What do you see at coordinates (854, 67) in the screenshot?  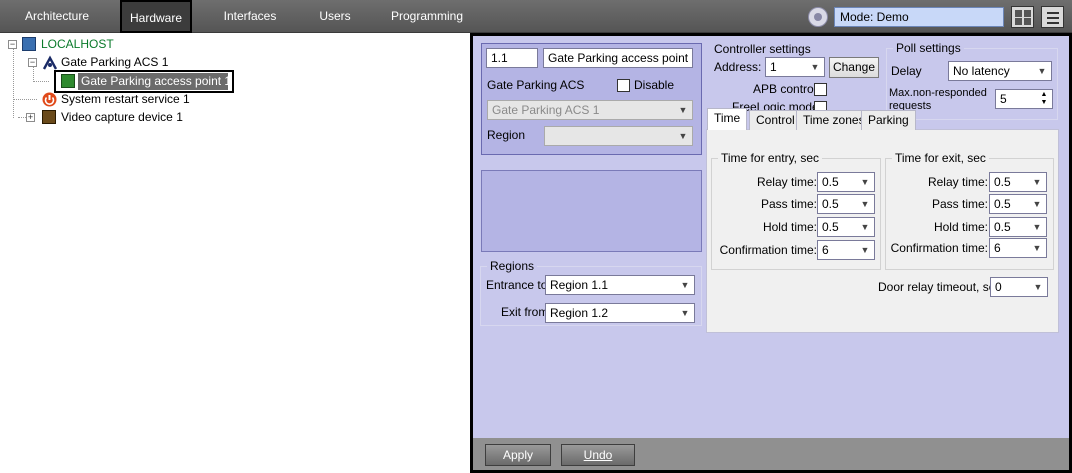 I see `change-button: Change` at bounding box center [854, 67].